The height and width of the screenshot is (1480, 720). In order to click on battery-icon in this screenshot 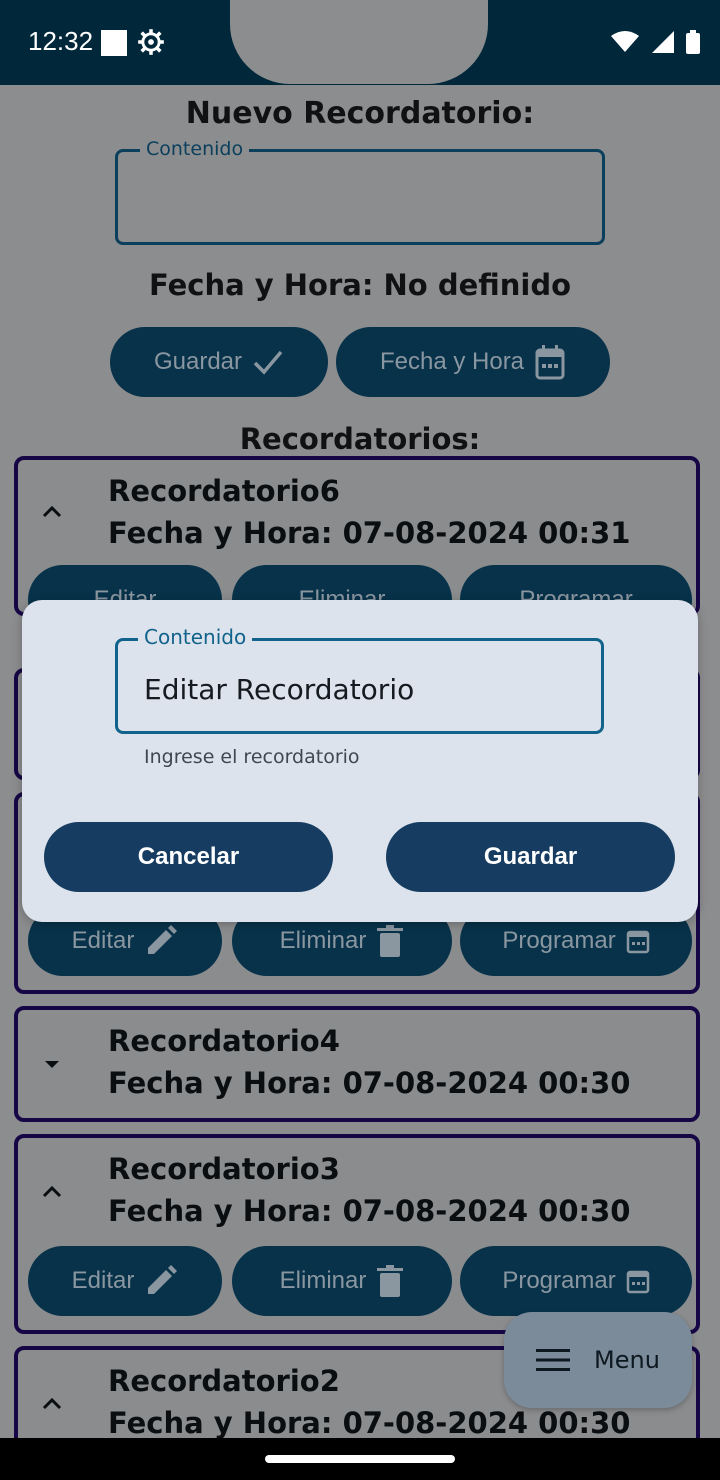, I will do `click(693, 42)`.